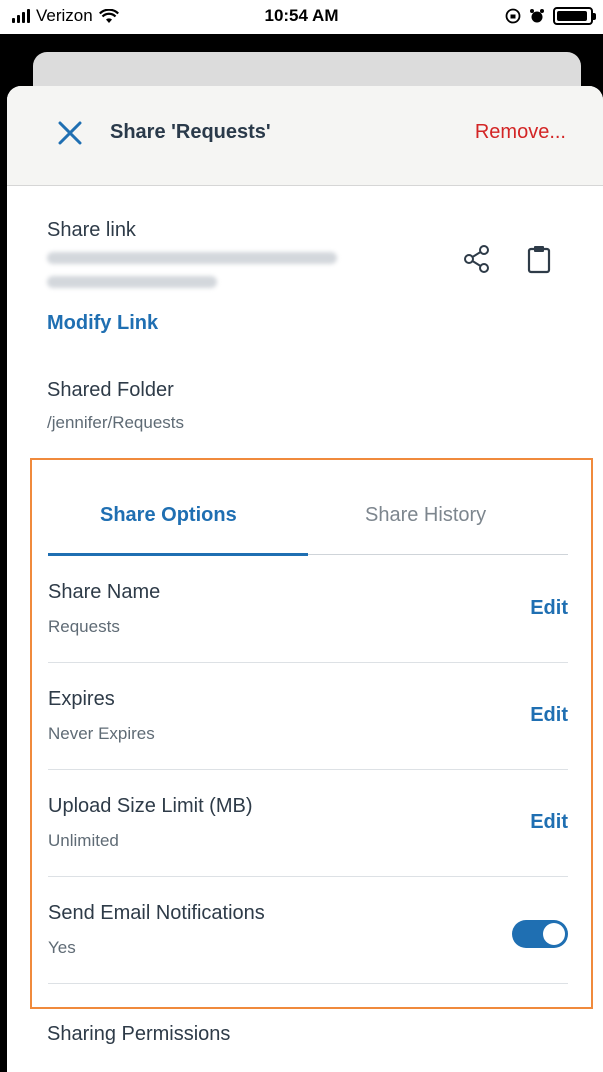  I want to click on battery-icon, so click(574, 16).